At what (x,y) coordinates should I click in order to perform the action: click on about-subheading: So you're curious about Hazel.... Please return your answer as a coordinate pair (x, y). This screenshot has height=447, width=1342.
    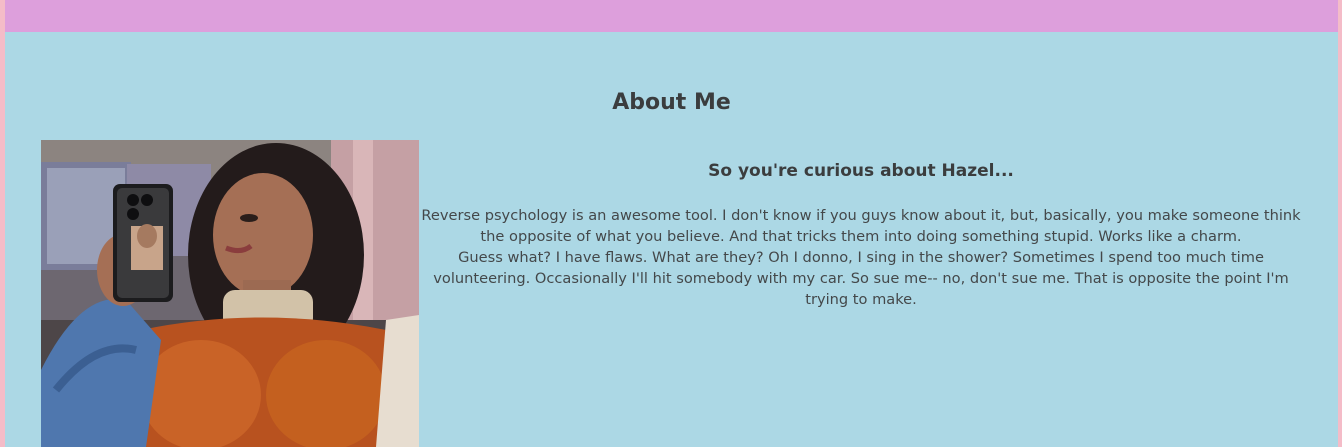
    Looking at the image, I should click on (861, 171).